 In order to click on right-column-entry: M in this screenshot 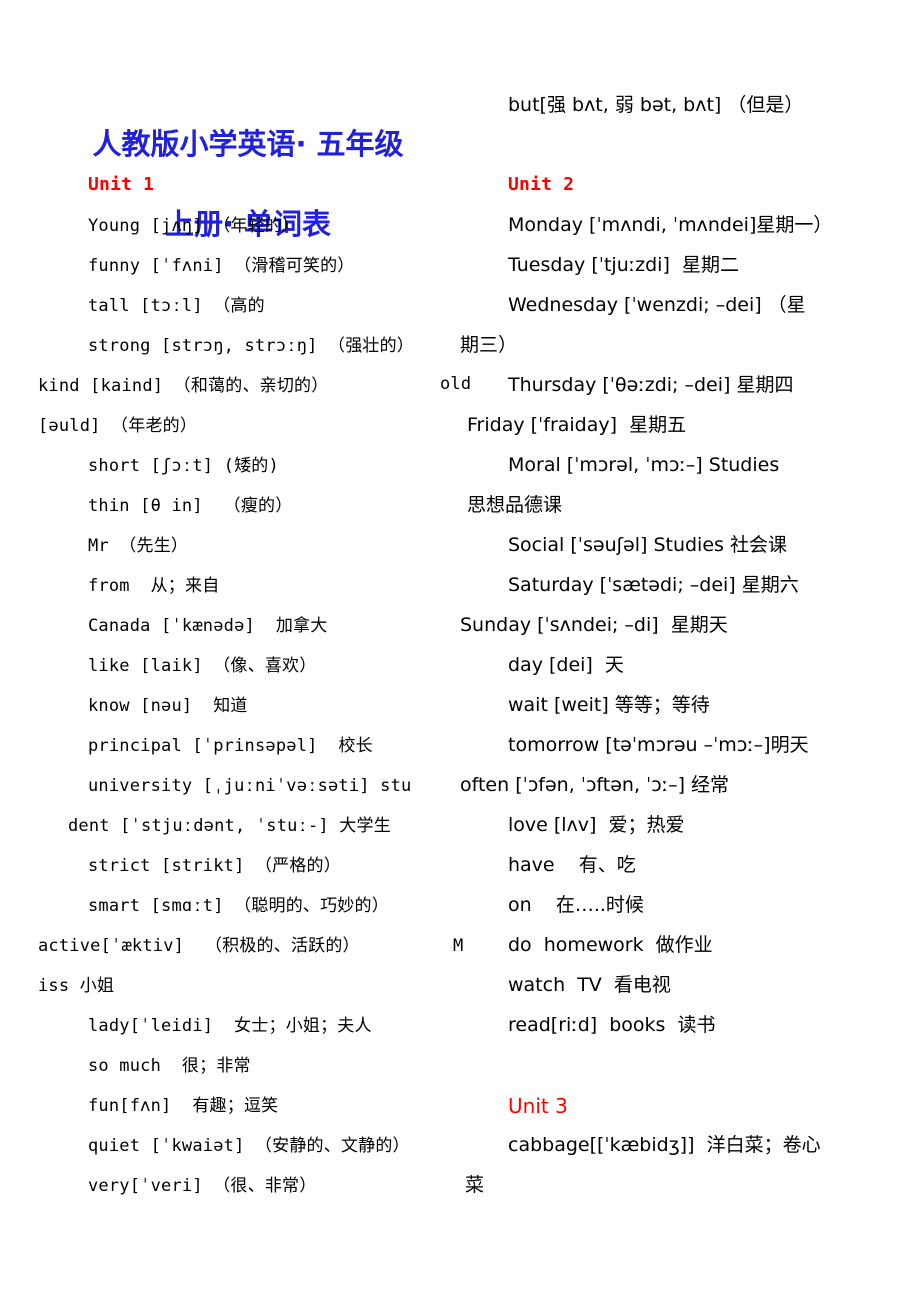, I will do `click(458, 946)`.